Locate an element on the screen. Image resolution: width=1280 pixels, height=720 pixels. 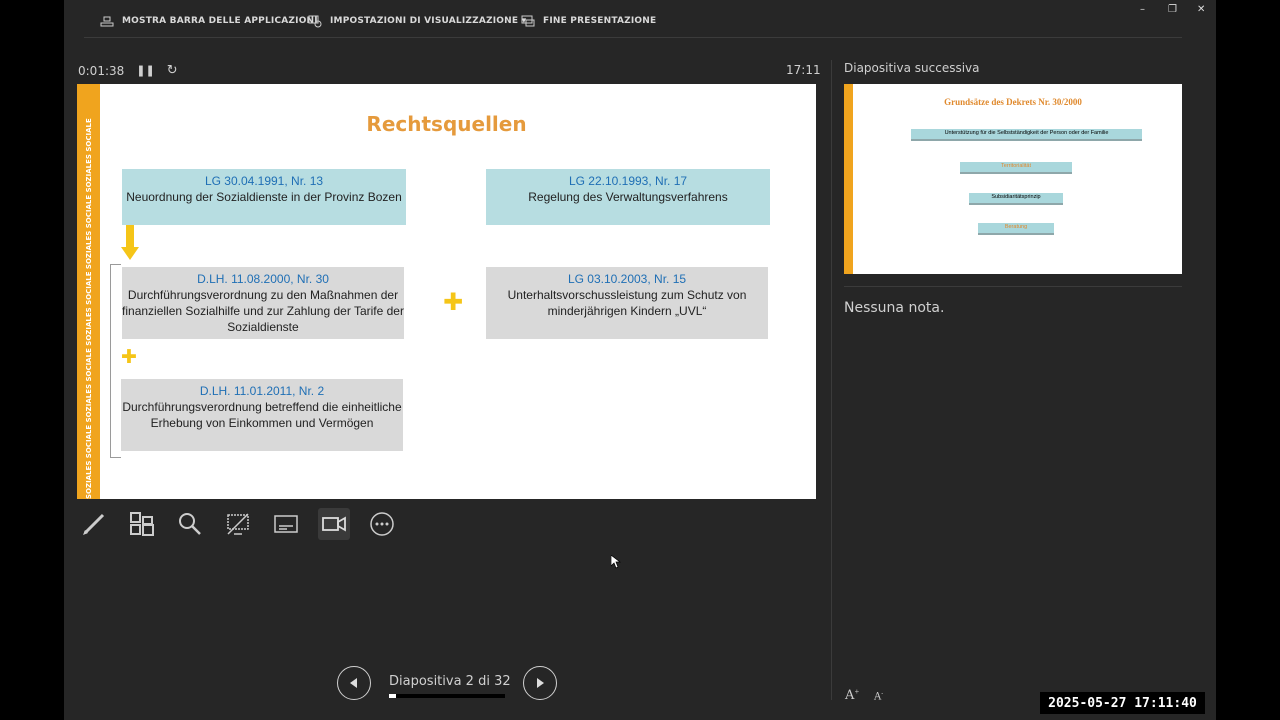
chevron-left-icon is located at coordinates (353, 683).